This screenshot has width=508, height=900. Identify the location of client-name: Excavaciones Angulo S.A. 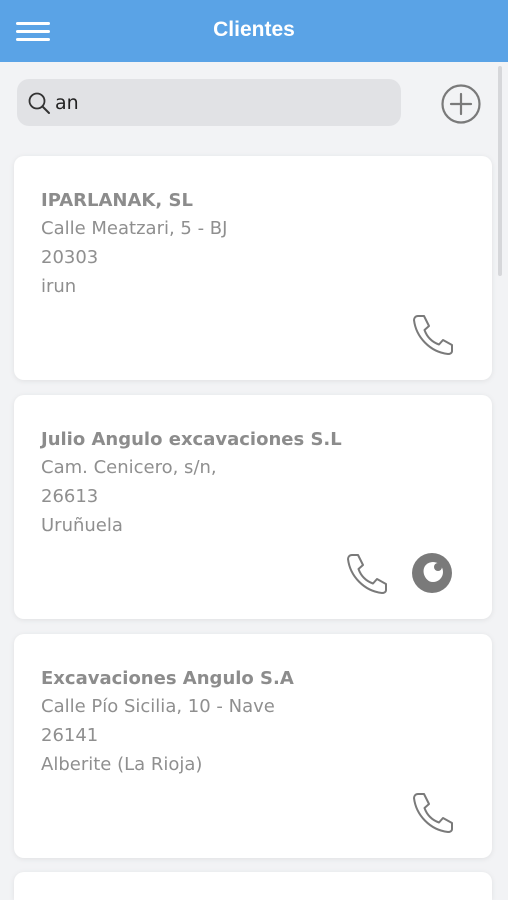
(167, 678).